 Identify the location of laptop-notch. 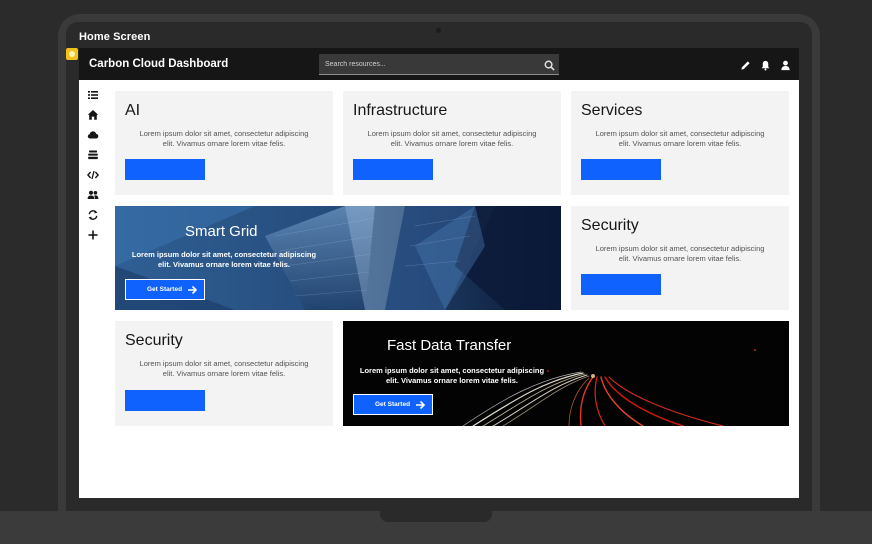
(436, 516).